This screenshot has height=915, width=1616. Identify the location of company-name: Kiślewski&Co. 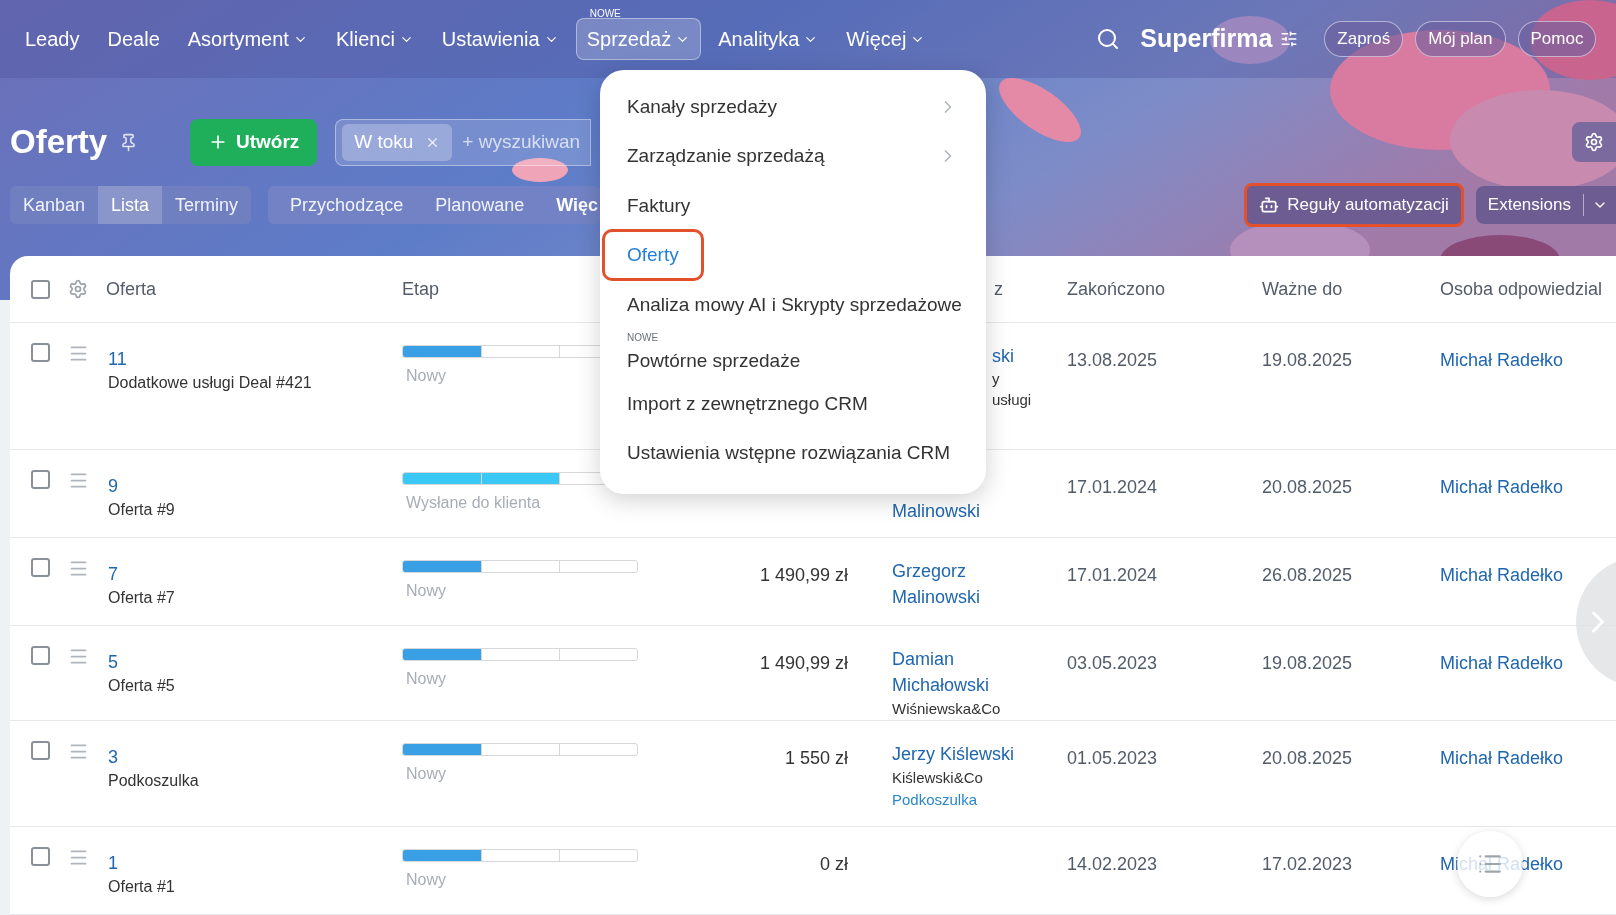
(937, 778).